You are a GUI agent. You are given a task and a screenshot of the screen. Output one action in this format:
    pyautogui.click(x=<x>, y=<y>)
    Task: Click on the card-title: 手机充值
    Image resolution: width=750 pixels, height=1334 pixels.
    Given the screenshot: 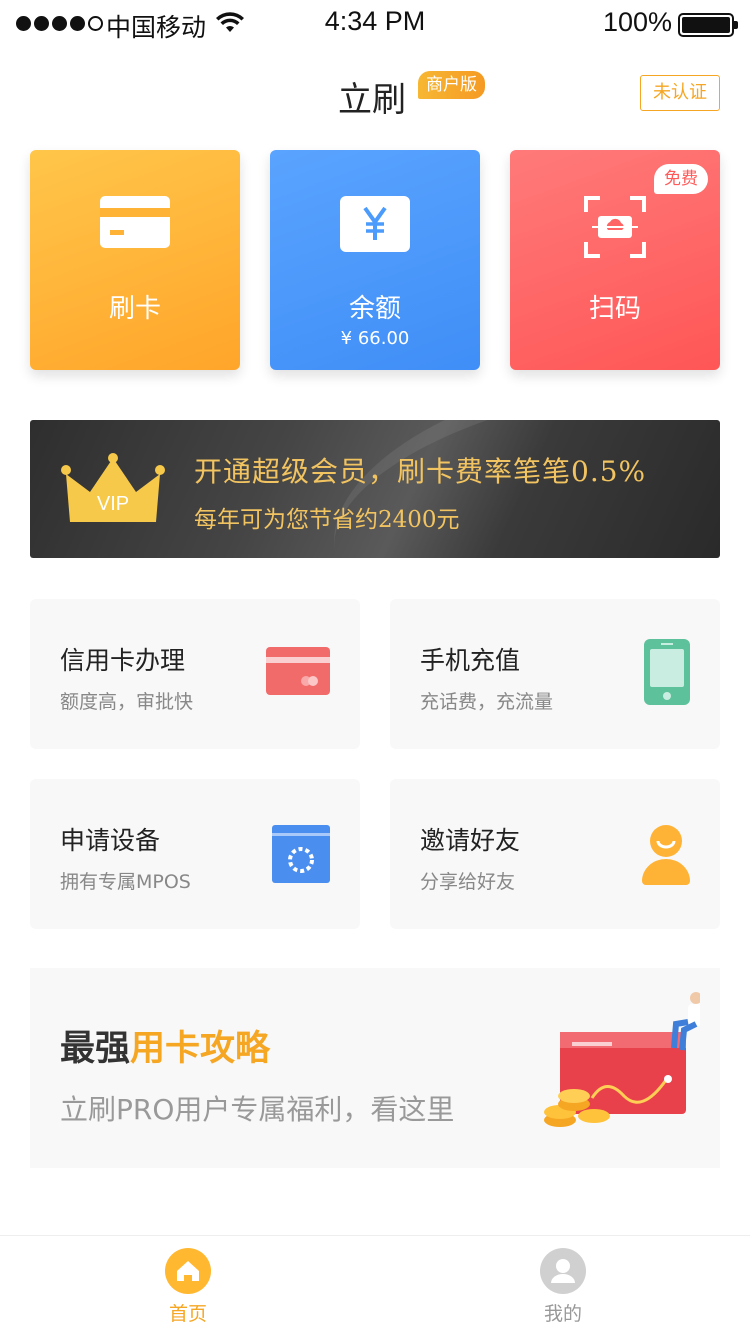 What is the action you would take?
    pyautogui.click(x=470, y=660)
    